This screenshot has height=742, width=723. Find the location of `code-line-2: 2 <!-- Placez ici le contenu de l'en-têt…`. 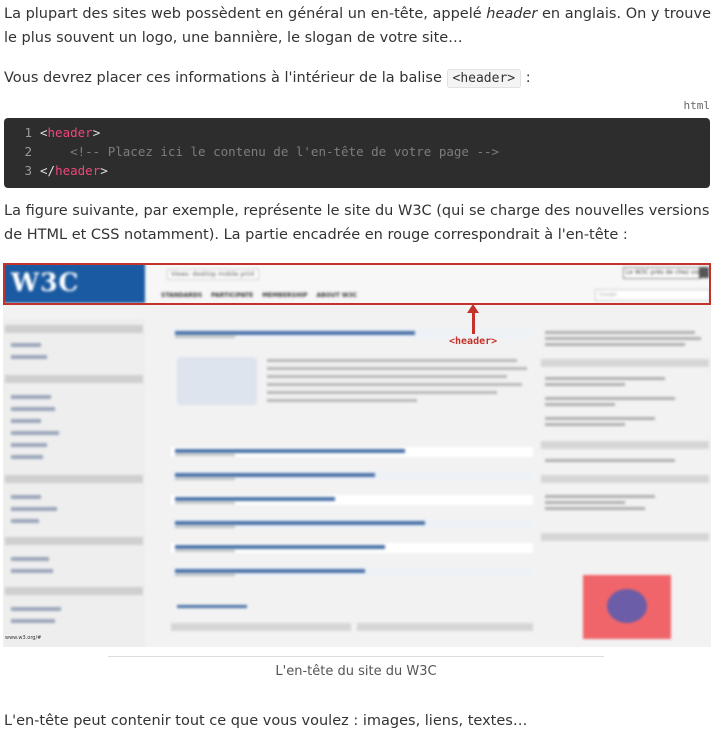

code-line-2: 2 <!-- Placez ici le contenu de l'en-têt… is located at coordinates (357, 151).